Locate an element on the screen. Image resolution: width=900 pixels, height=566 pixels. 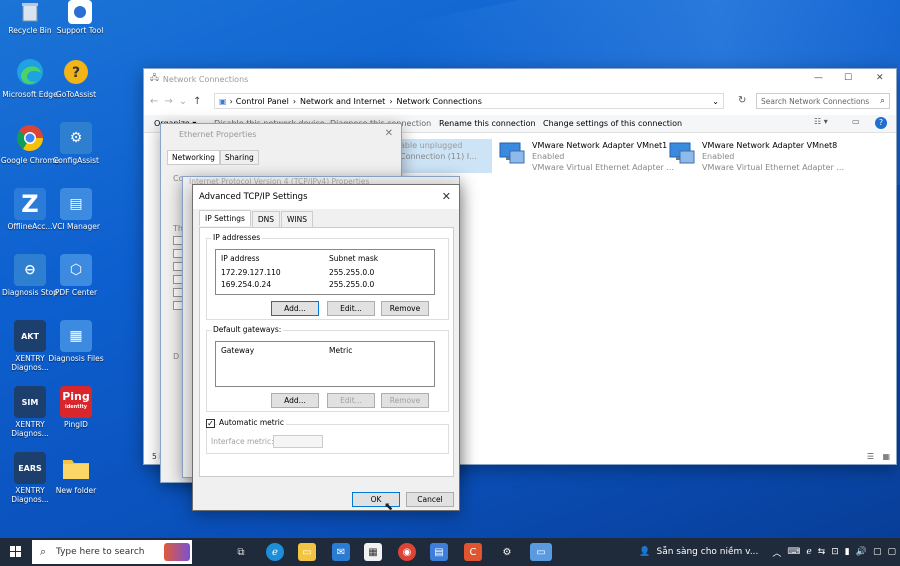
change-settings-command: Change settings of this connection is located at coordinates (612, 123).